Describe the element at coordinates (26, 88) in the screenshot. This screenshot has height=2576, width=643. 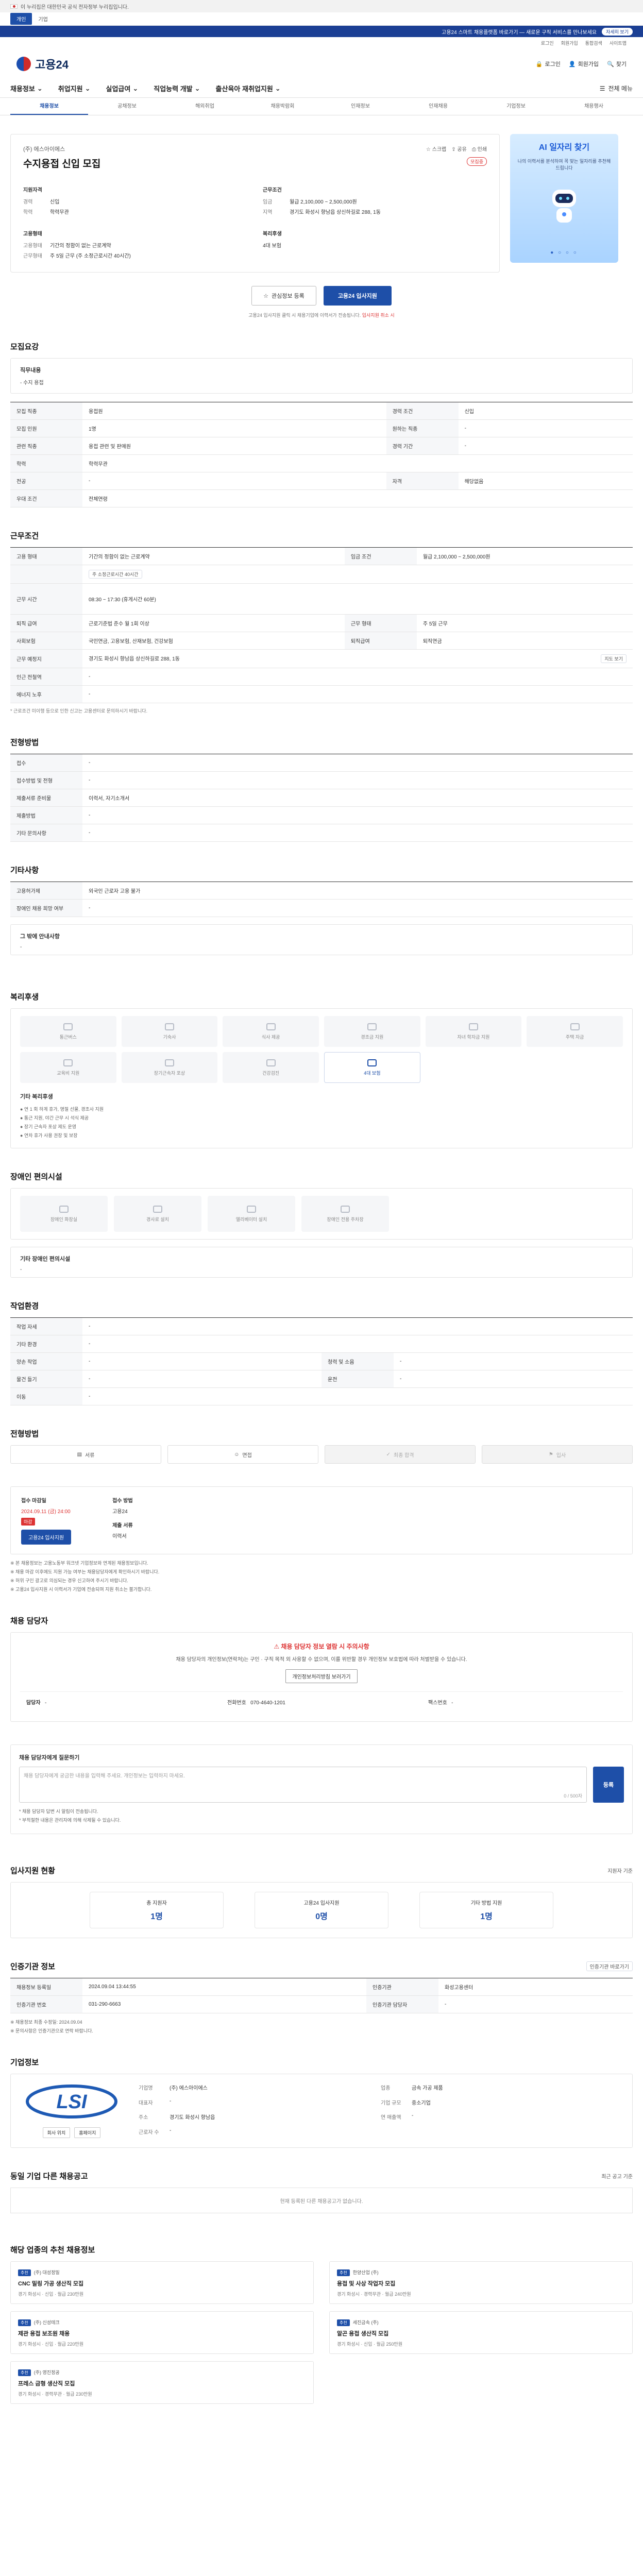
I see `gnb-menu-jobs: 채용정보 ⌄` at that location.